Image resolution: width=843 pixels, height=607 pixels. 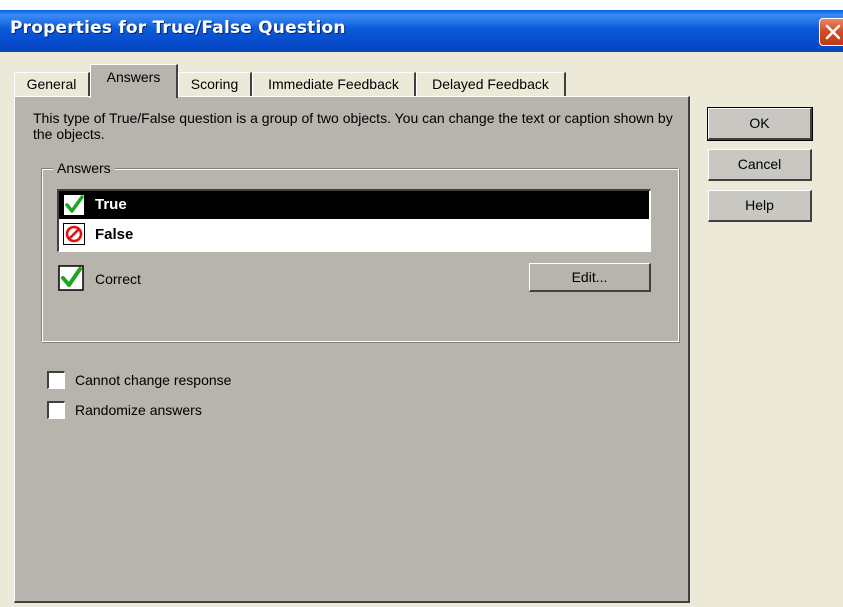 I want to click on cannot-change-response-checkbox, so click(x=56, y=380).